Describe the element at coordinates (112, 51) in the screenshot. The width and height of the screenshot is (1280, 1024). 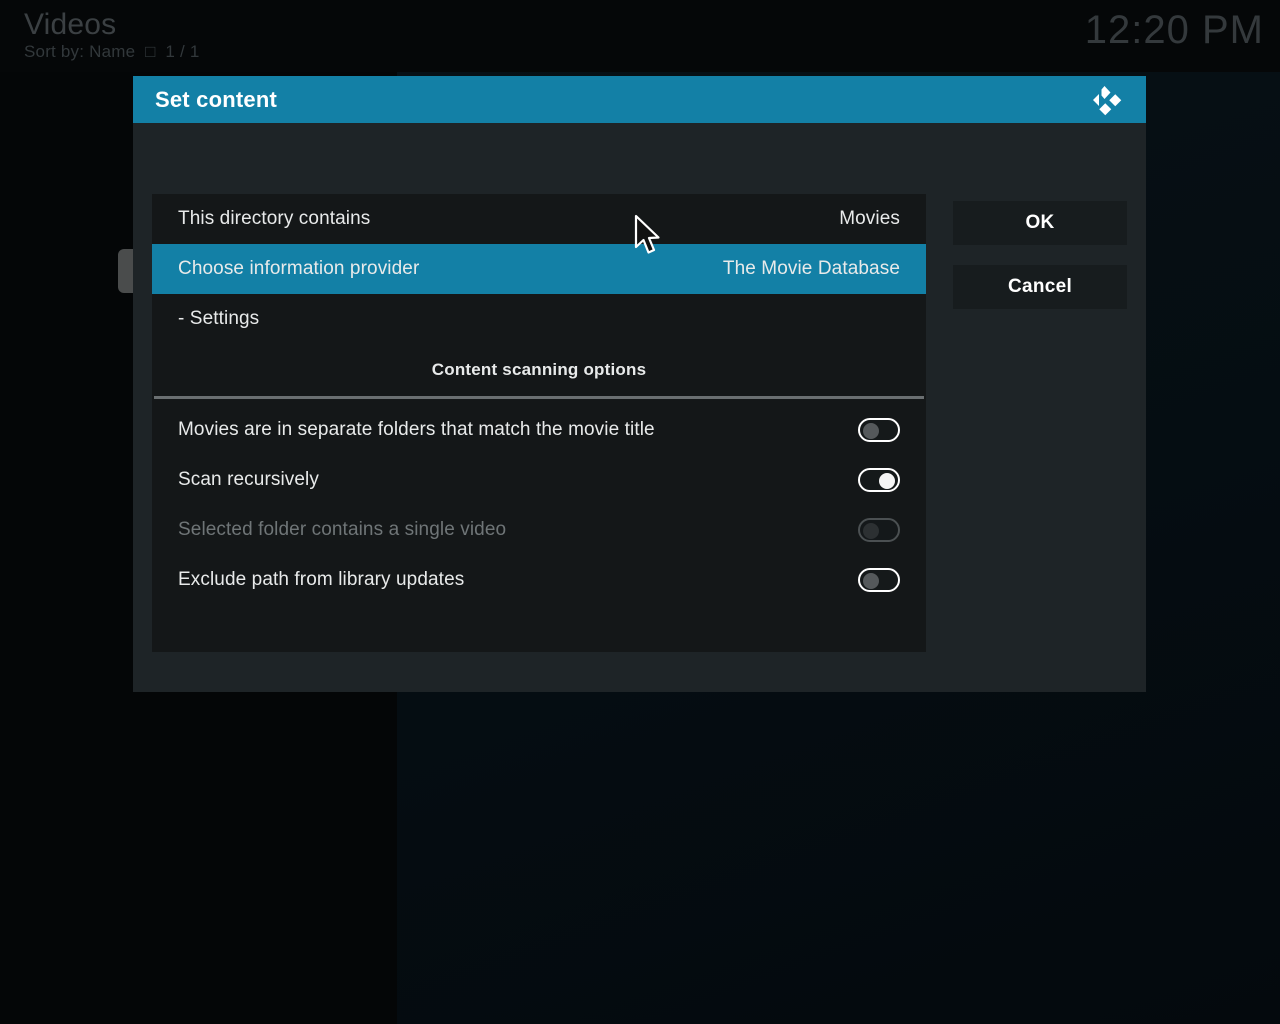
I see `sort-info: Sort by: Name □ 1 / 1` at that location.